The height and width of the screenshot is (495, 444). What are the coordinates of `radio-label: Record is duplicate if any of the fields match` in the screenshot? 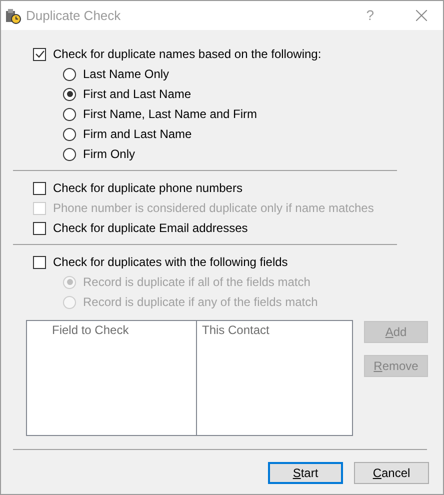 It's located at (200, 302).